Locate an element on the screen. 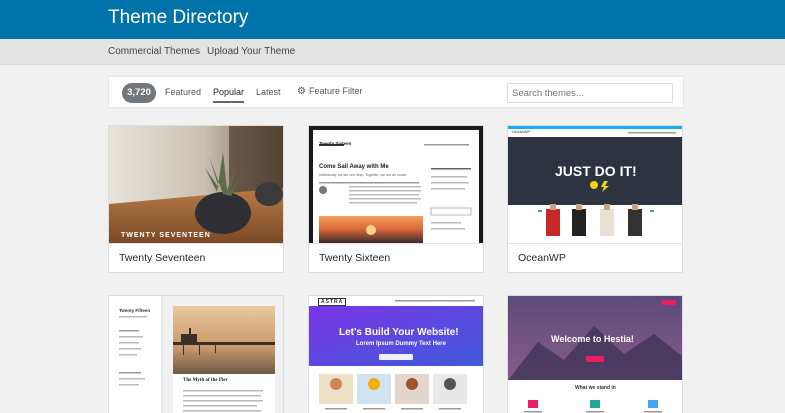 This screenshot has width=785, height=413. theme-count-badge: 3,720 is located at coordinates (139, 93).